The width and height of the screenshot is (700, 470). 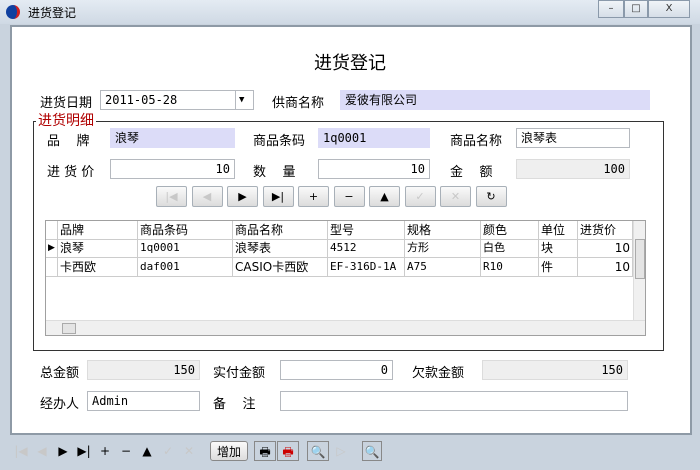 What do you see at coordinates (98, 230) in the screenshot?
I see `column-header: 品牌` at bounding box center [98, 230].